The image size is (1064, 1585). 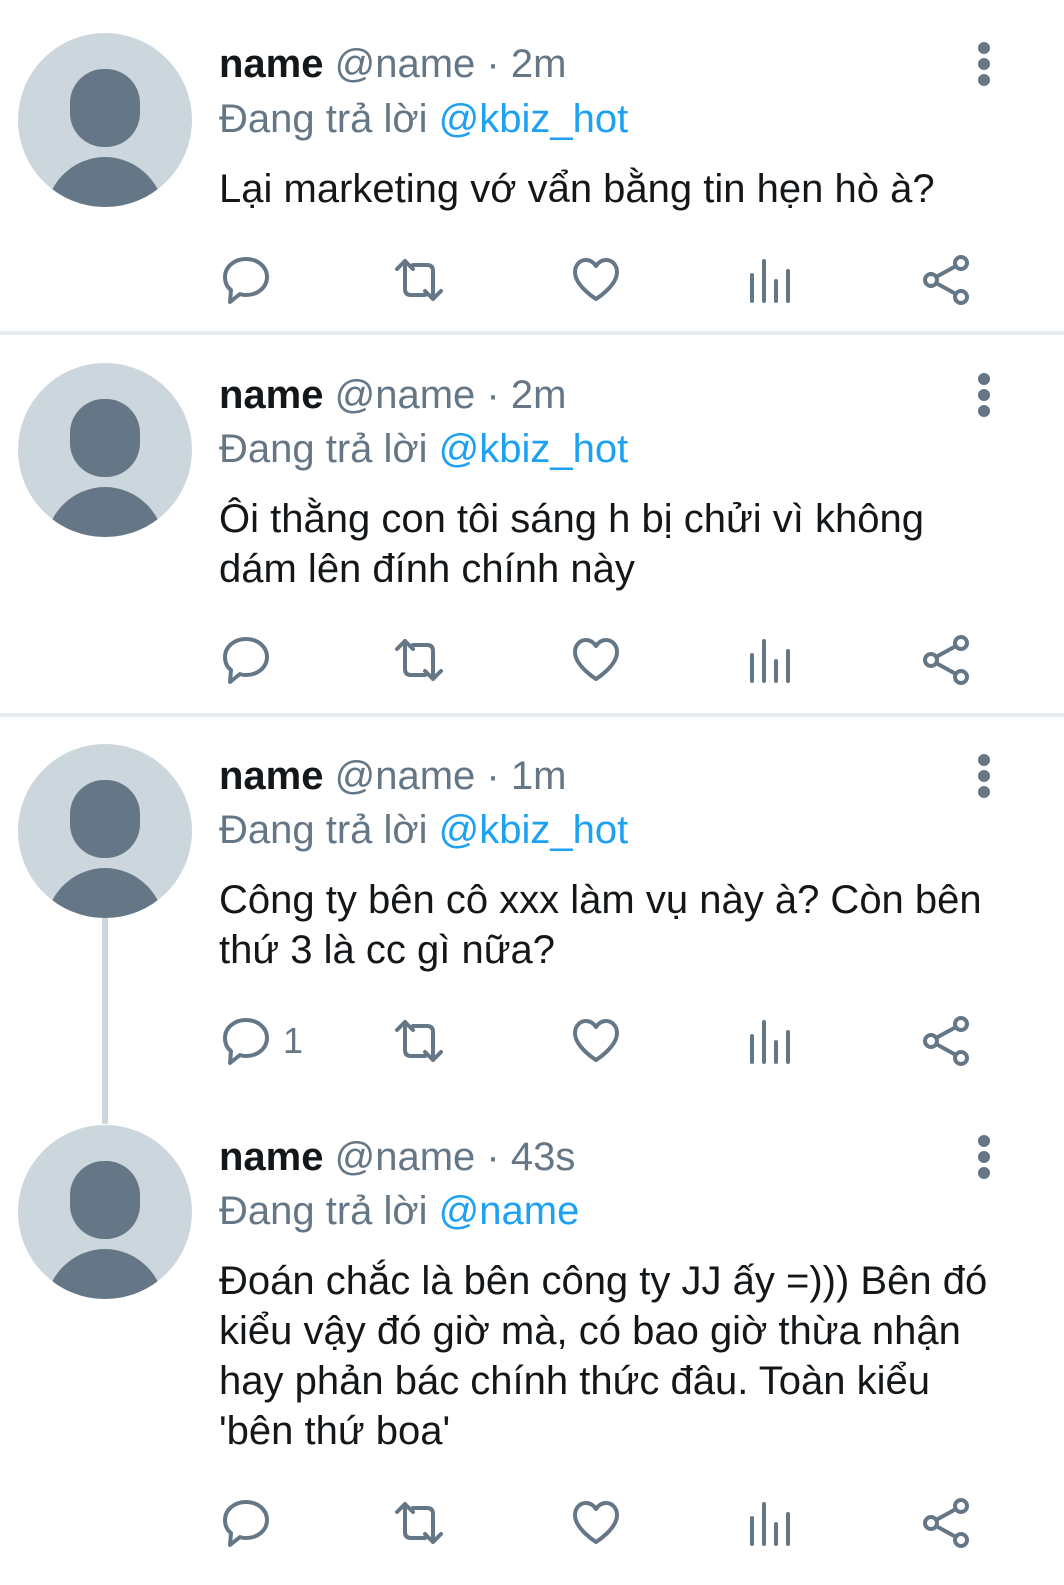 What do you see at coordinates (293, 1040) in the screenshot?
I see `reply-count: 1` at bounding box center [293, 1040].